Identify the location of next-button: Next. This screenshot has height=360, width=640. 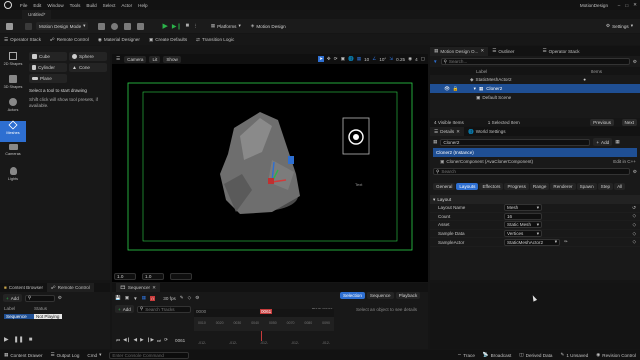
(629, 122).